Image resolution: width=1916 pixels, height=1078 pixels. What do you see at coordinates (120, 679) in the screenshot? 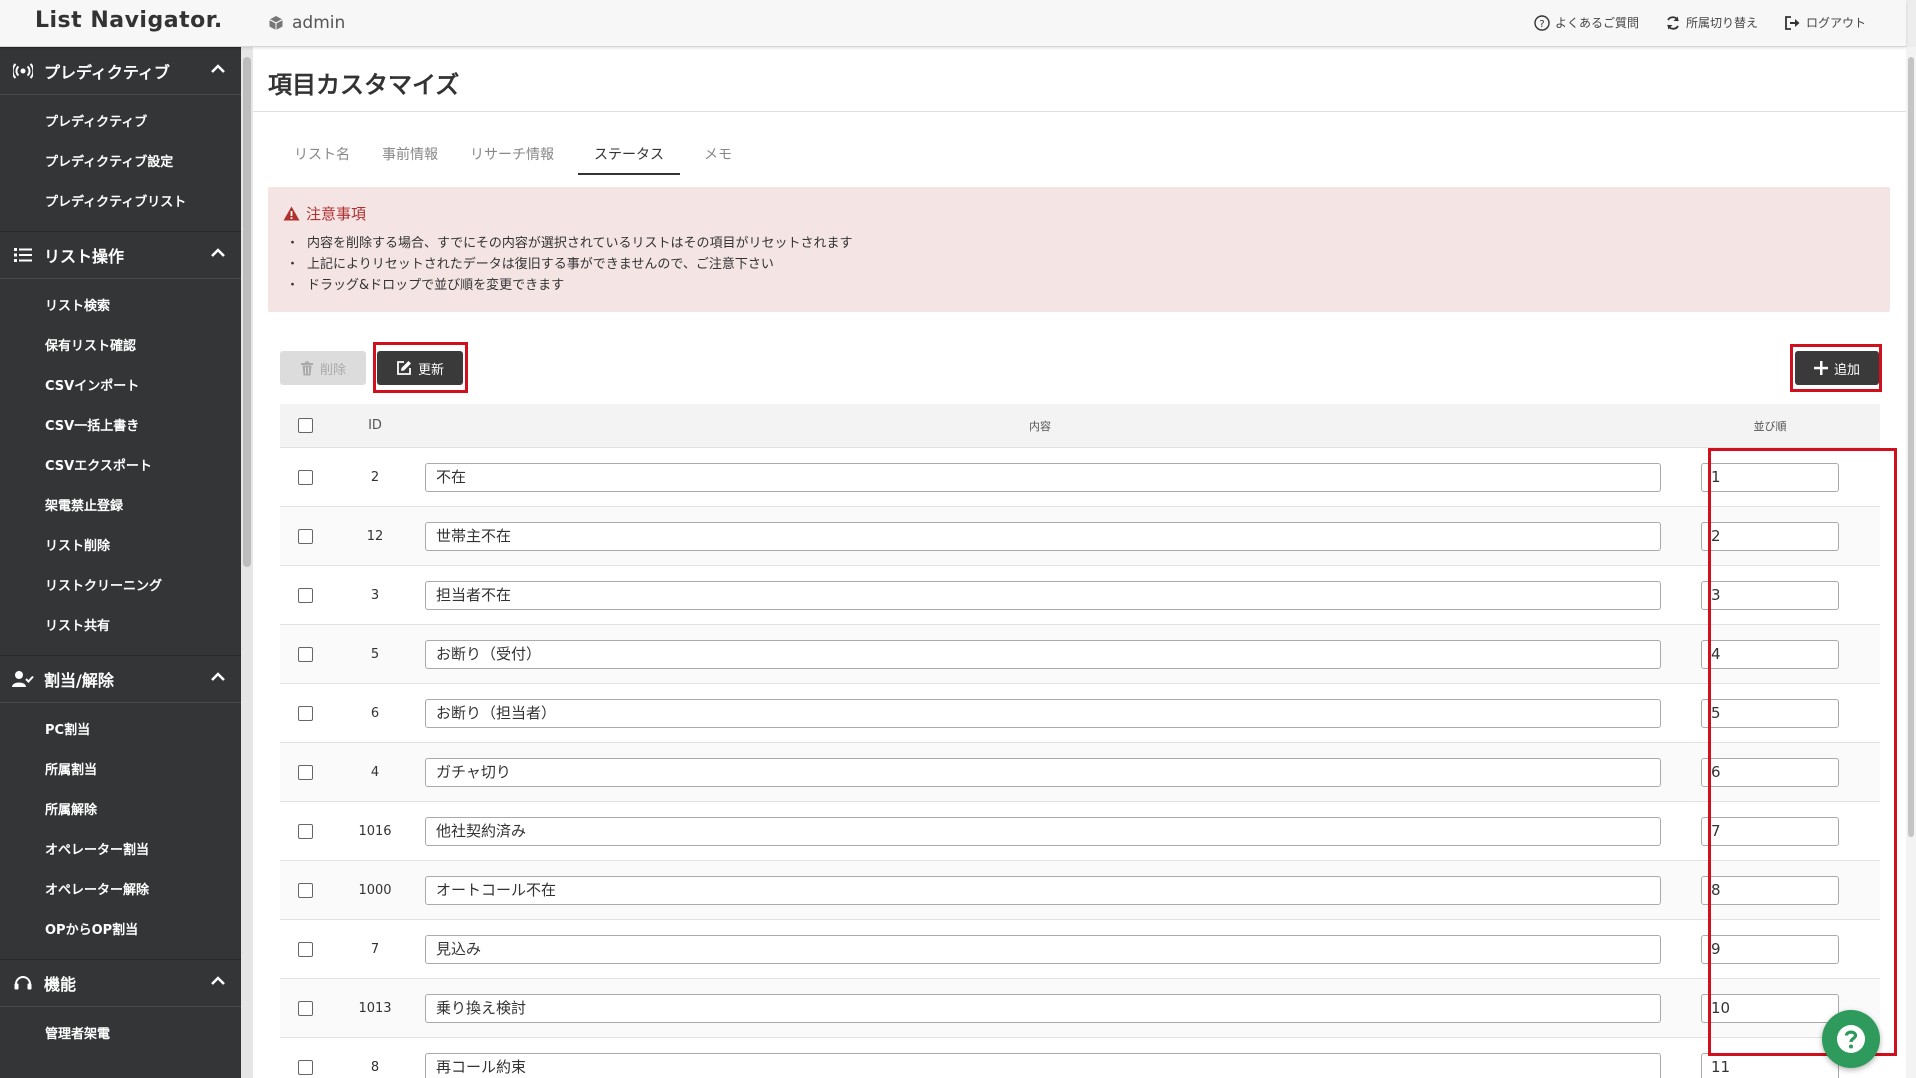
I see `sidebar-section-assignment: 割当/解除` at bounding box center [120, 679].